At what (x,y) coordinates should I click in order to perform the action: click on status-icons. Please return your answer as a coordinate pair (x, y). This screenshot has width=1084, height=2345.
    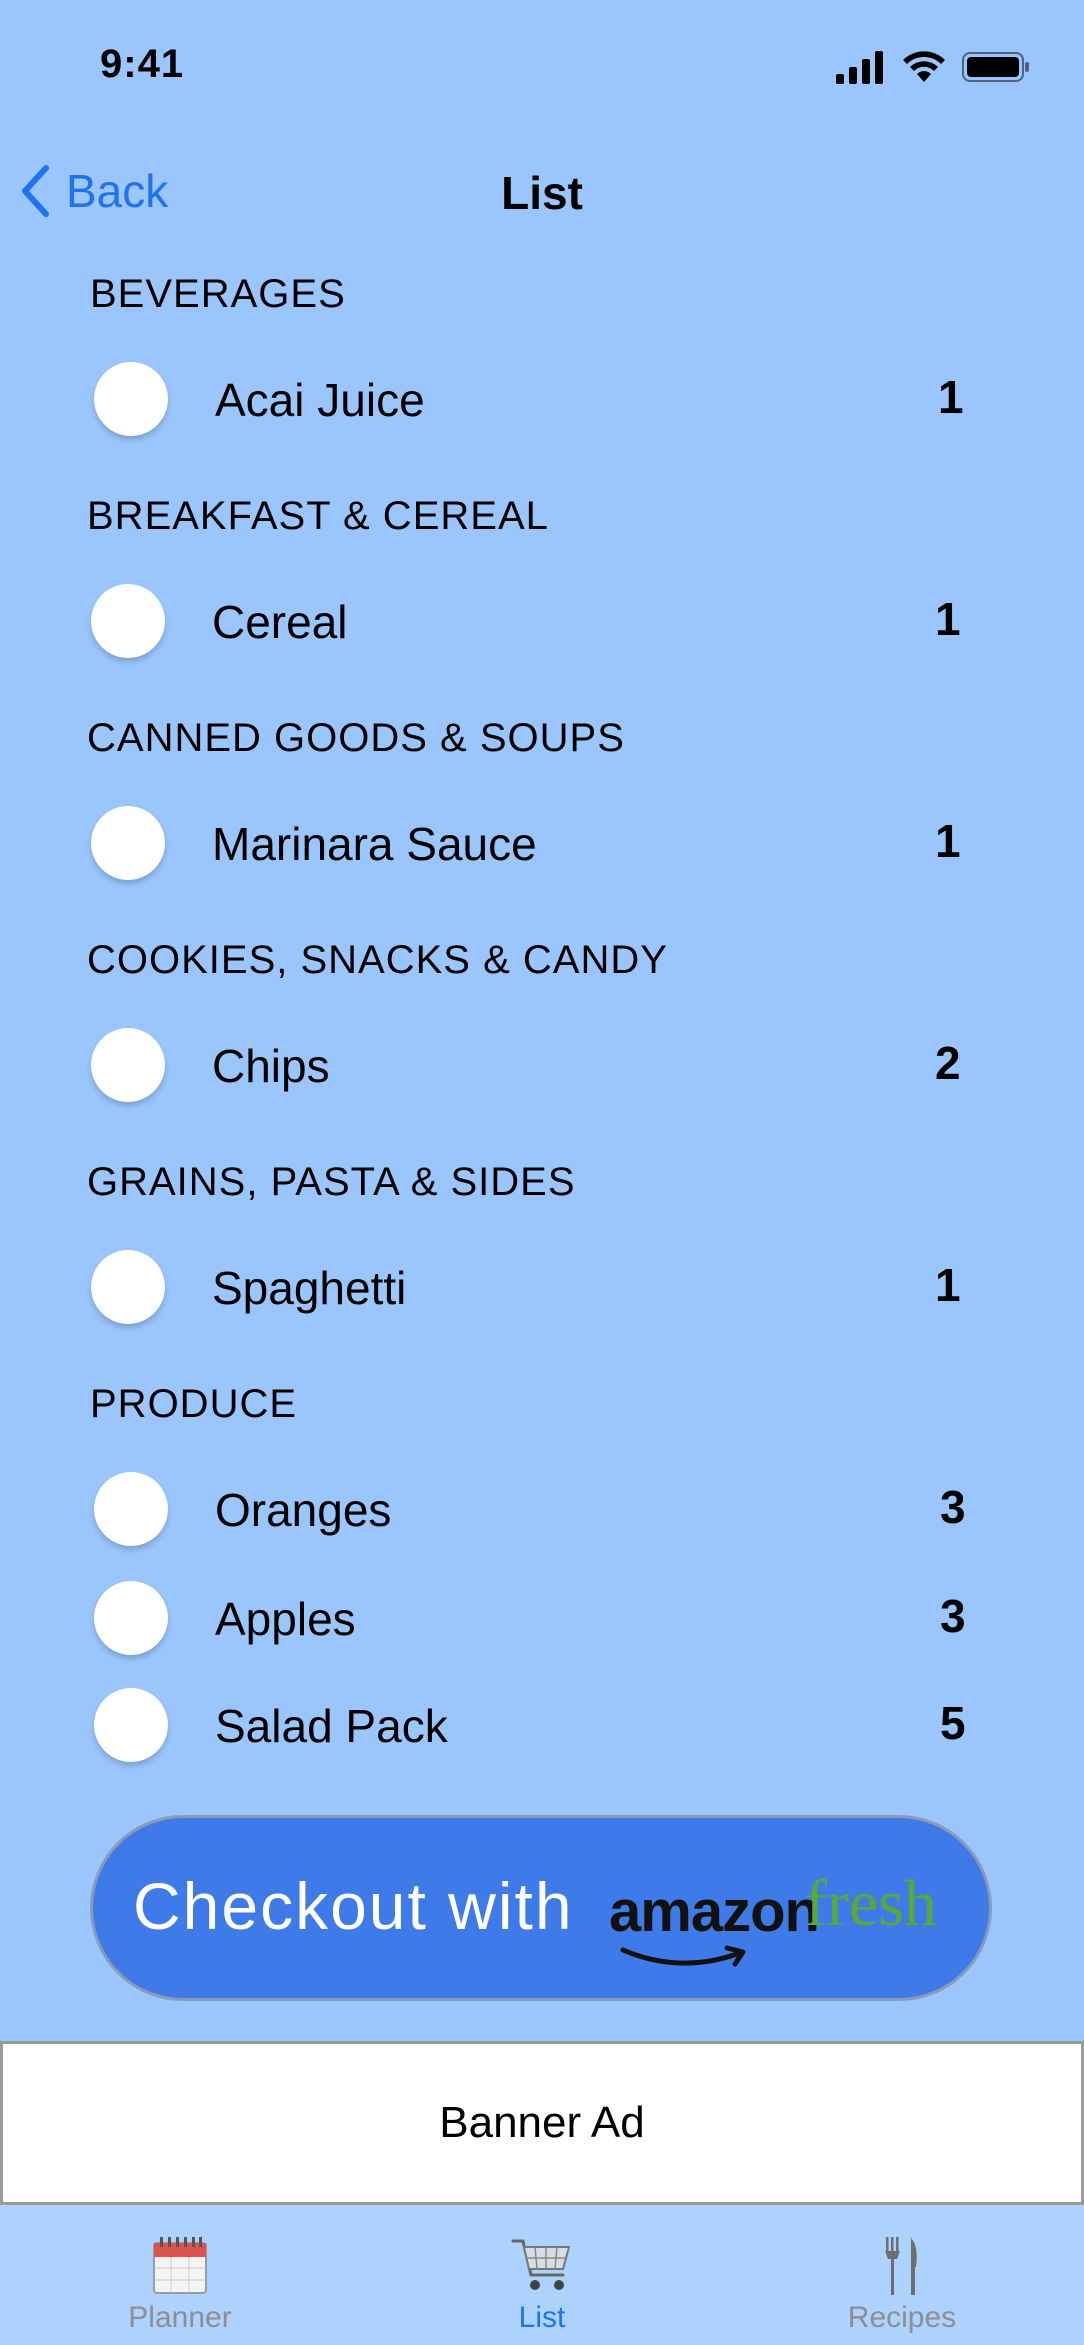
    Looking at the image, I should click on (934, 67).